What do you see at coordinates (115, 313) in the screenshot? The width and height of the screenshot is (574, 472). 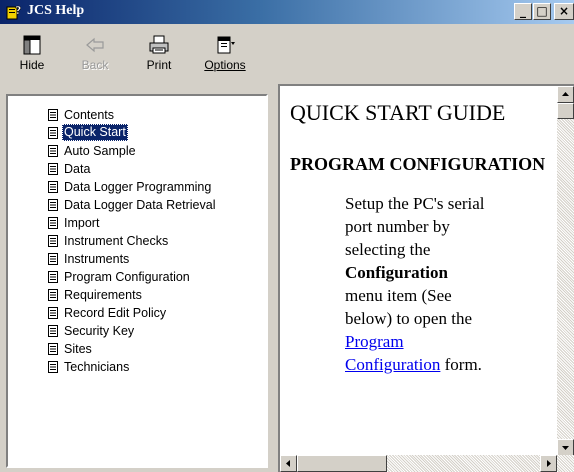 I see `tree-item-label: Record Edit Policy` at bounding box center [115, 313].